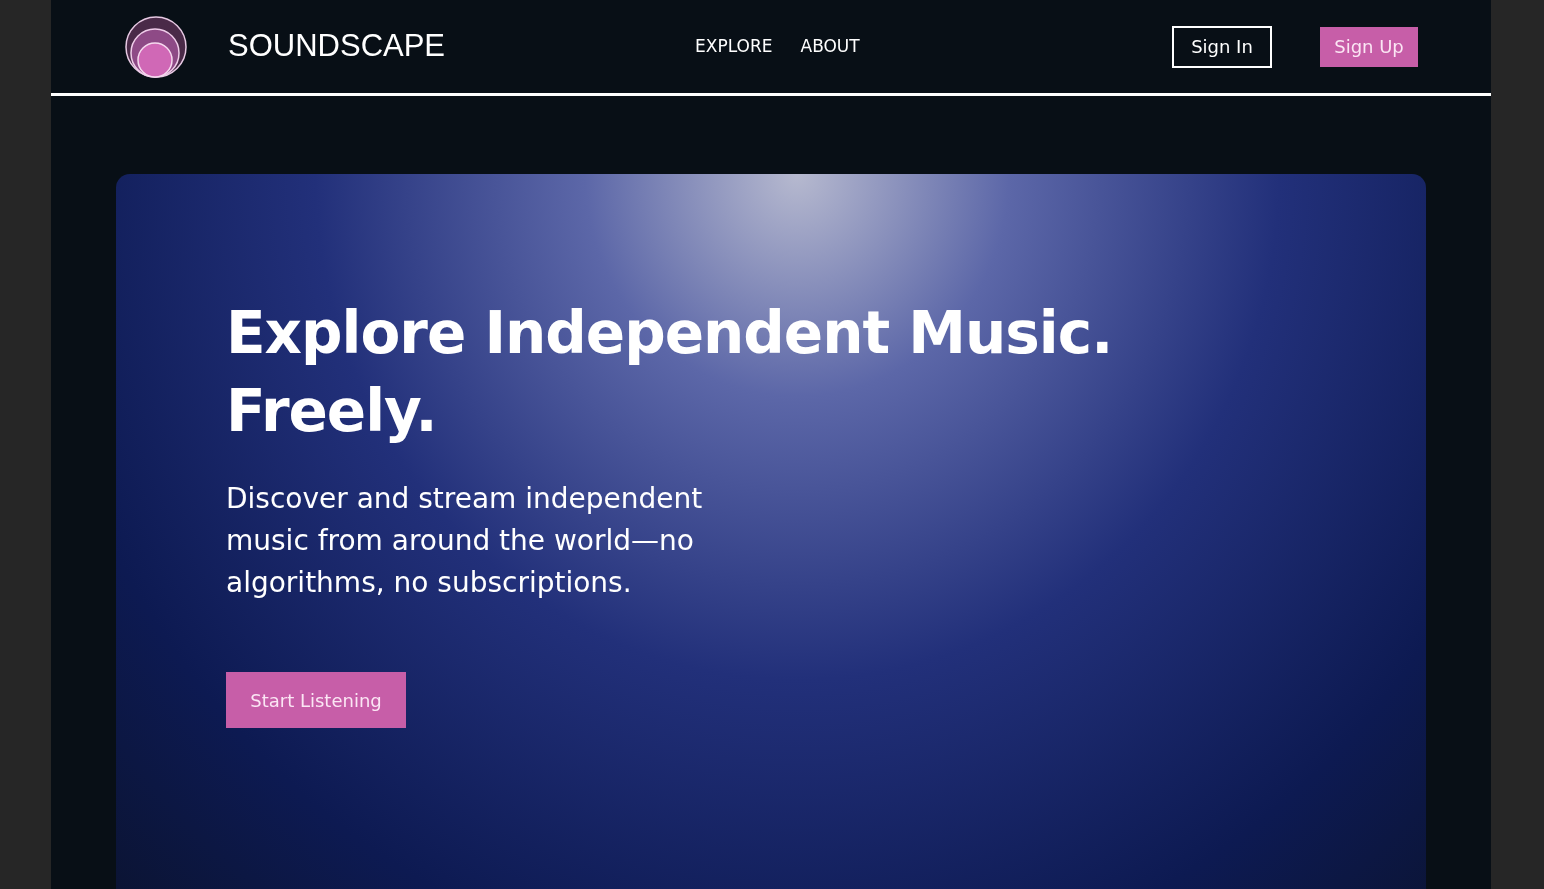 This screenshot has height=889, width=1544. What do you see at coordinates (670, 372) in the screenshot?
I see `hero-headline: Explore Independent Music. Freely.` at bounding box center [670, 372].